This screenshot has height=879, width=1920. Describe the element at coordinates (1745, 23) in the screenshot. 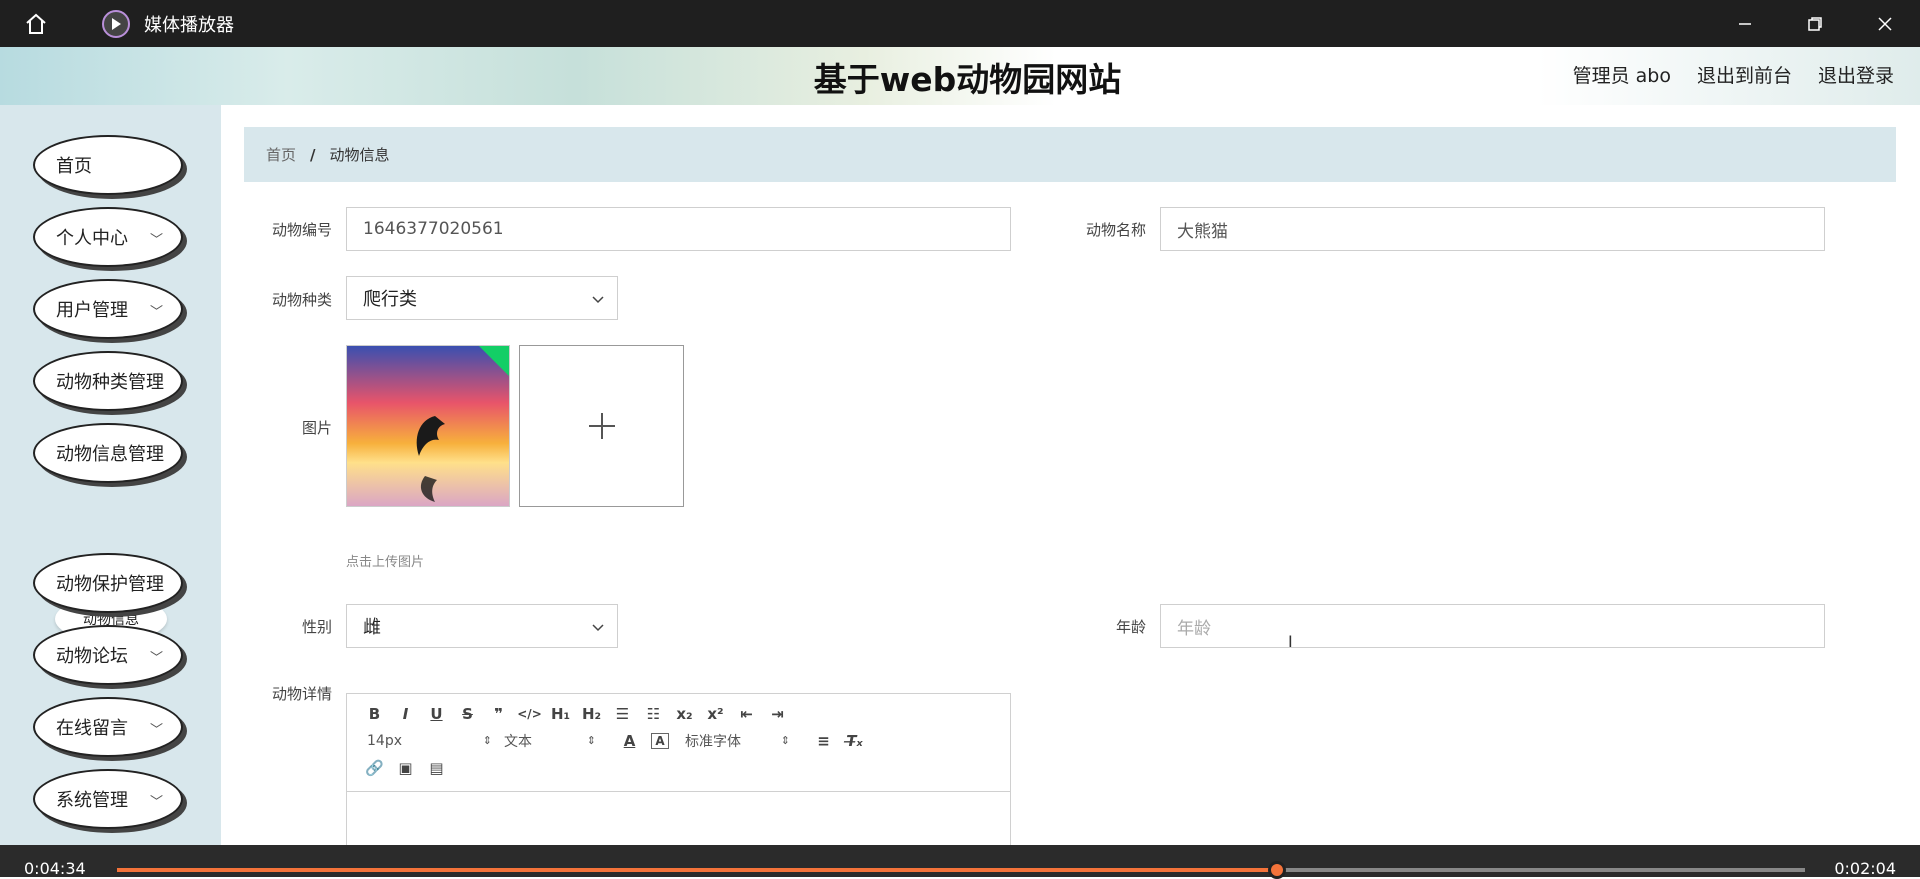

I see `minimize-icon` at that location.